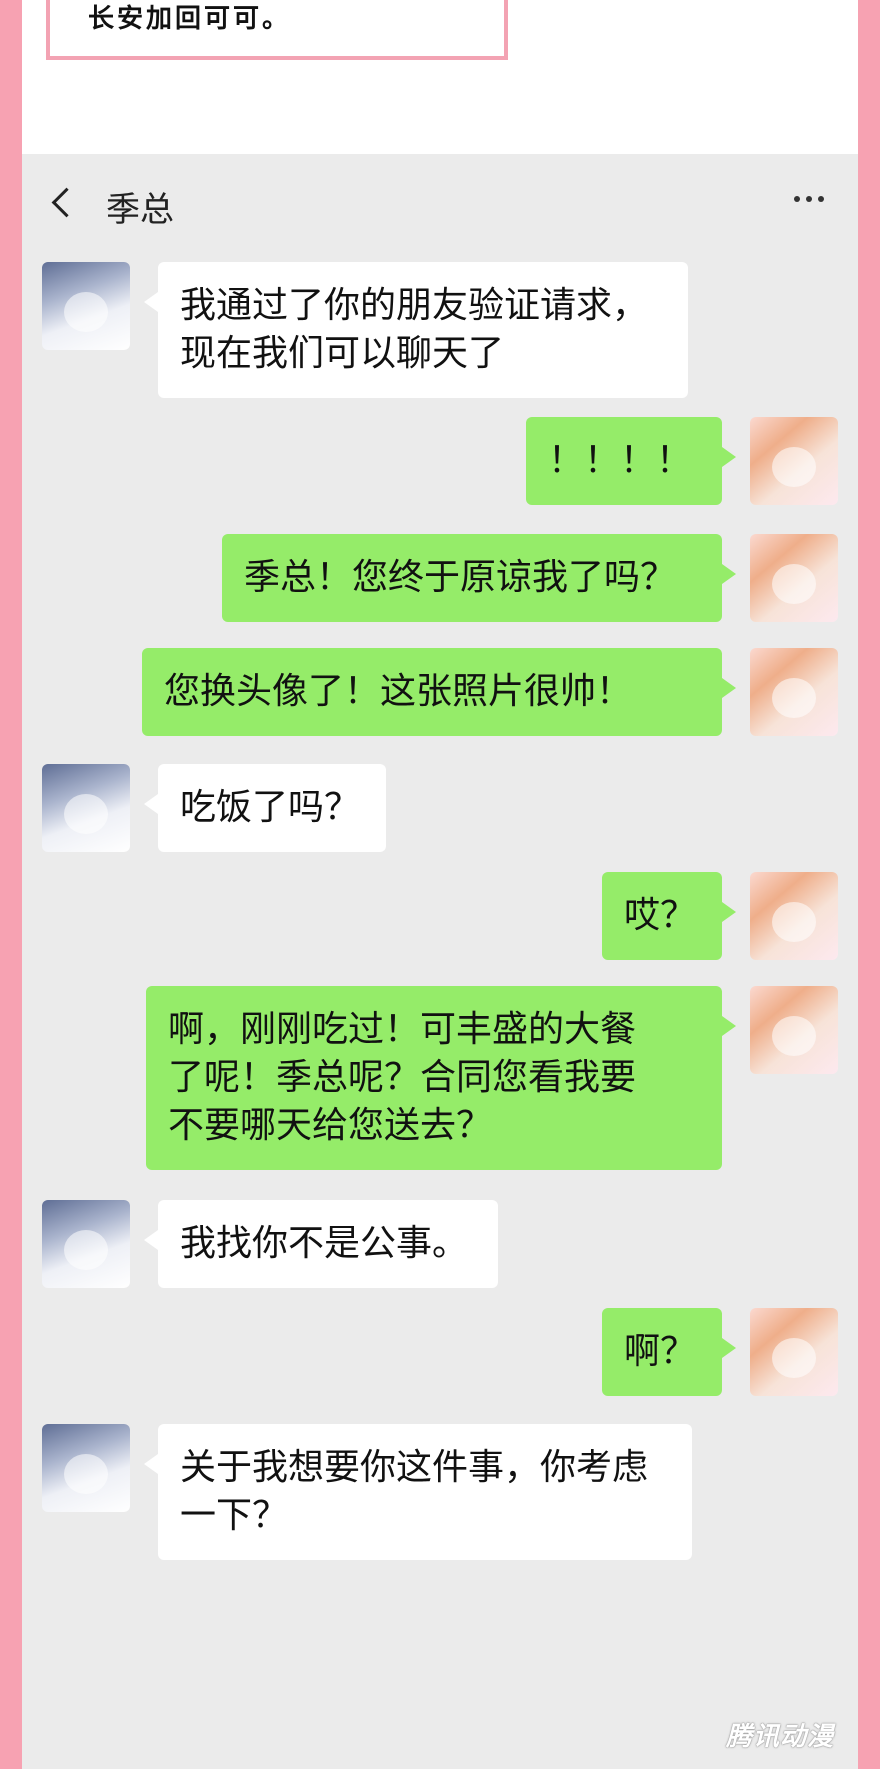 The width and height of the screenshot is (880, 1769). Describe the element at coordinates (416, 330) in the screenshot. I see `received-message-bubble: 我通过了你的朋友验证请求， 现在我们可以聊天了` at that location.